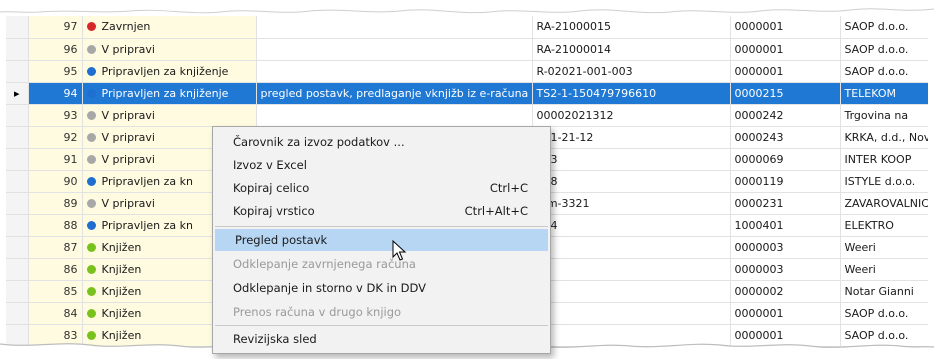  What do you see at coordinates (631, 203) in the screenshot?
I see `document-reference-cell: -km-3321` at bounding box center [631, 203].